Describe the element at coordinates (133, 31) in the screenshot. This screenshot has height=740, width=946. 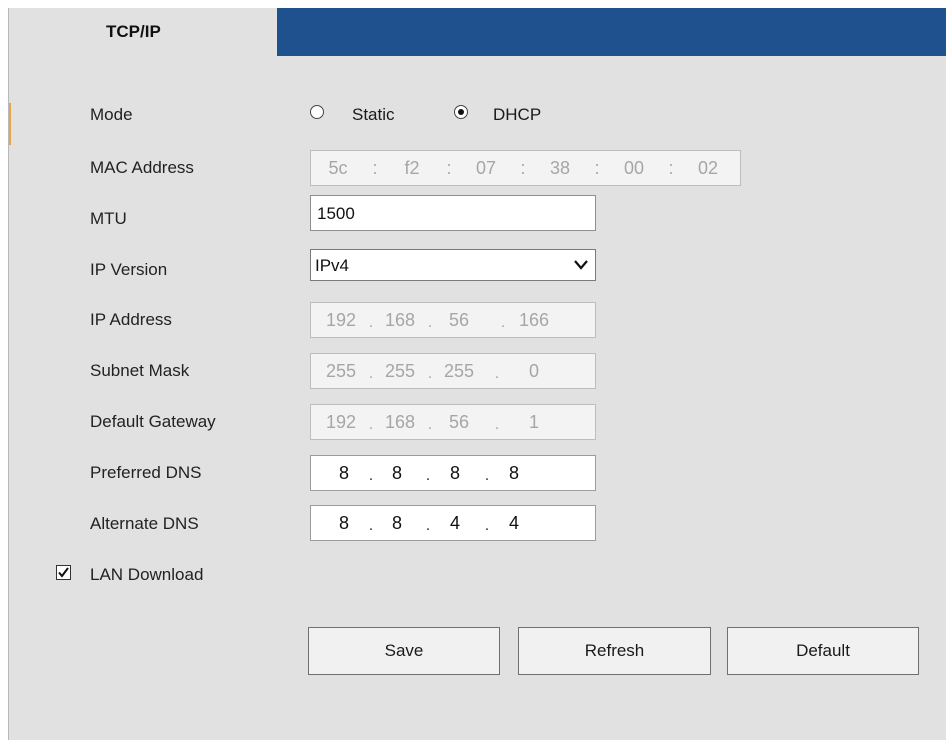
I see `tab-label: TCP/IP` at that location.